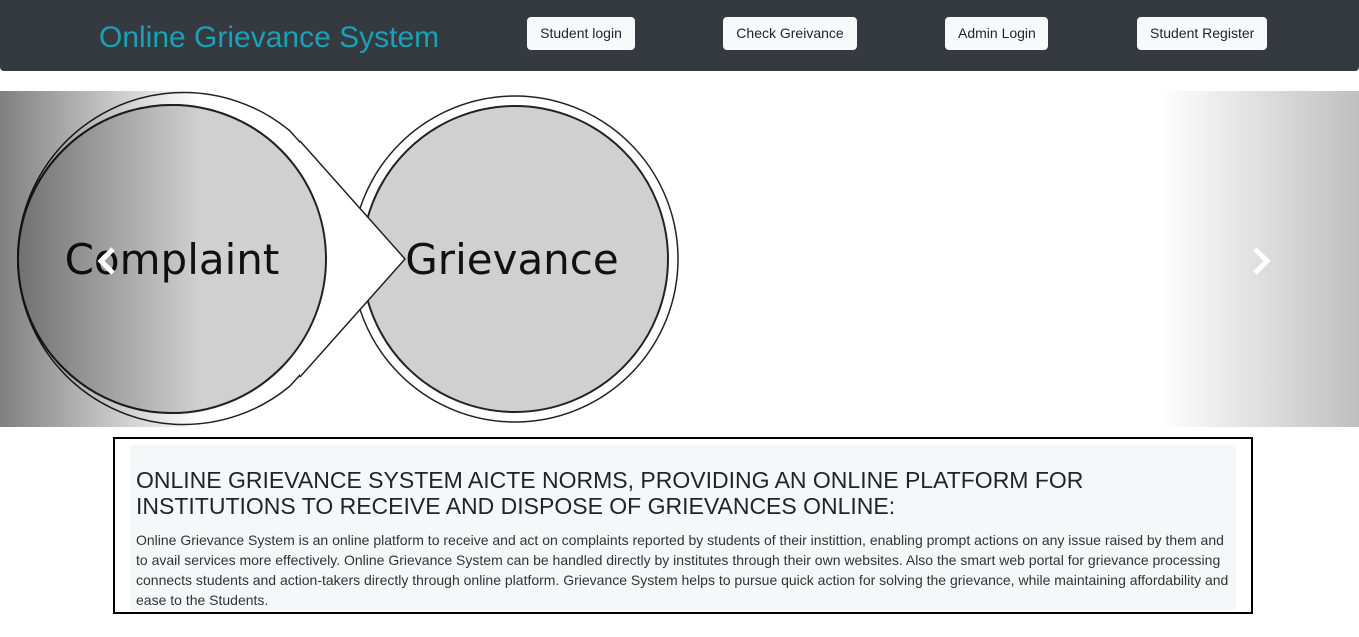  I want to click on student-login-button: Student login, so click(581, 33).